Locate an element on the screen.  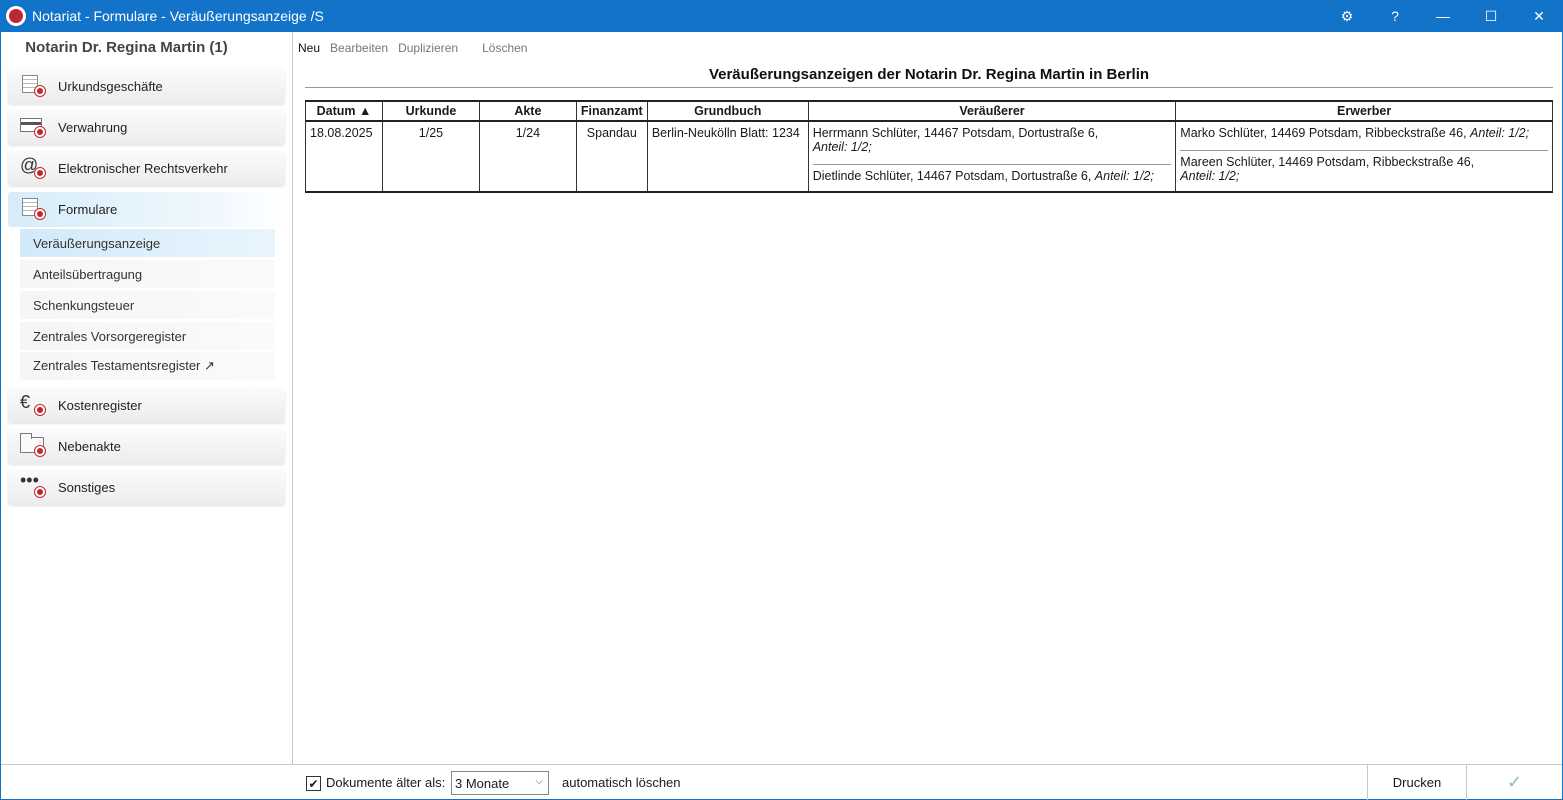
column-header-erwerber: Erwerber is located at coordinates (1364, 111).